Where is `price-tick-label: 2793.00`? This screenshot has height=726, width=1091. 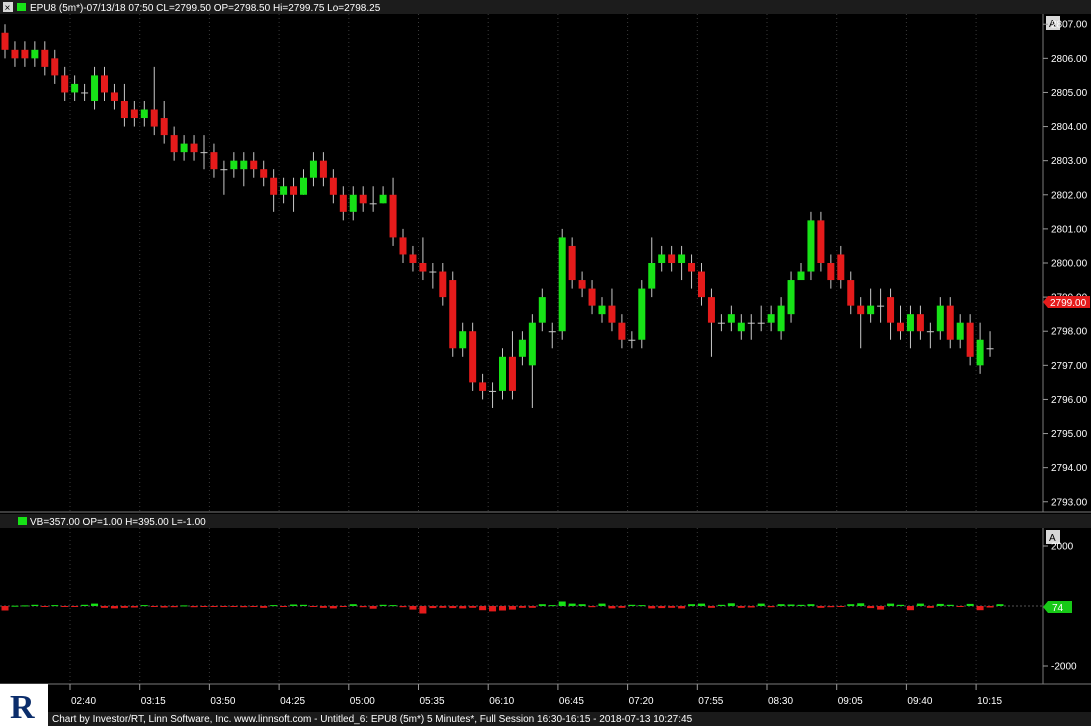
price-tick-label: 2793.00 is located at coordinates (1069, 502).